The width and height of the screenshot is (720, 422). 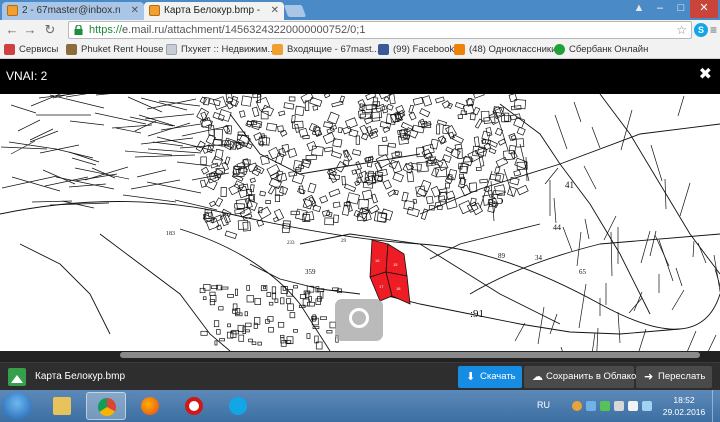 I want to click on sberbank-icon, so click(x=559, y=49).